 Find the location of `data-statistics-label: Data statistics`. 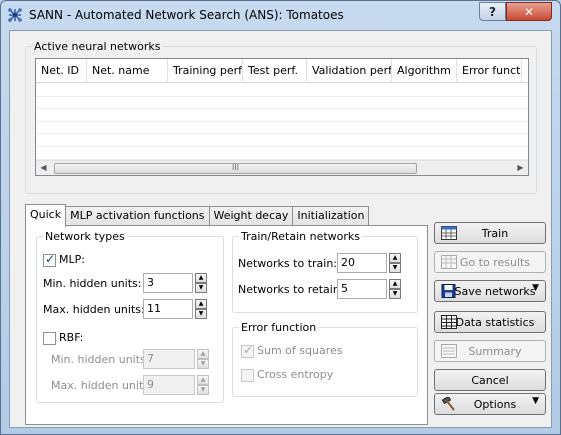

data-statistics-label: Data statistics is located at coordinates (495, 322).